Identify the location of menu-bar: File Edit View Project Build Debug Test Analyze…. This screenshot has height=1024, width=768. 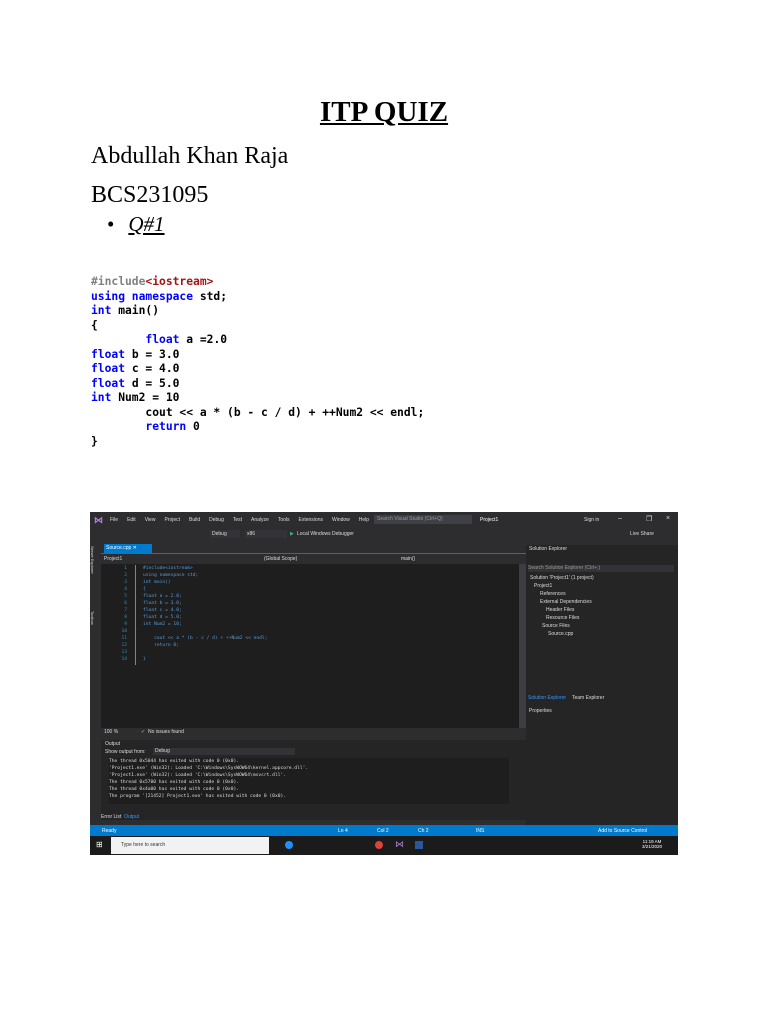
(244, 520).